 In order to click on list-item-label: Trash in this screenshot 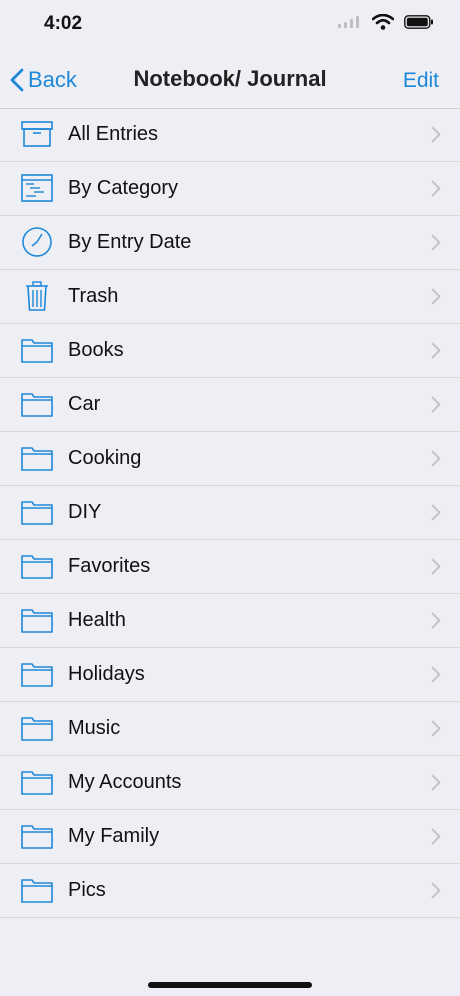, I will do `click(93, 296)`.